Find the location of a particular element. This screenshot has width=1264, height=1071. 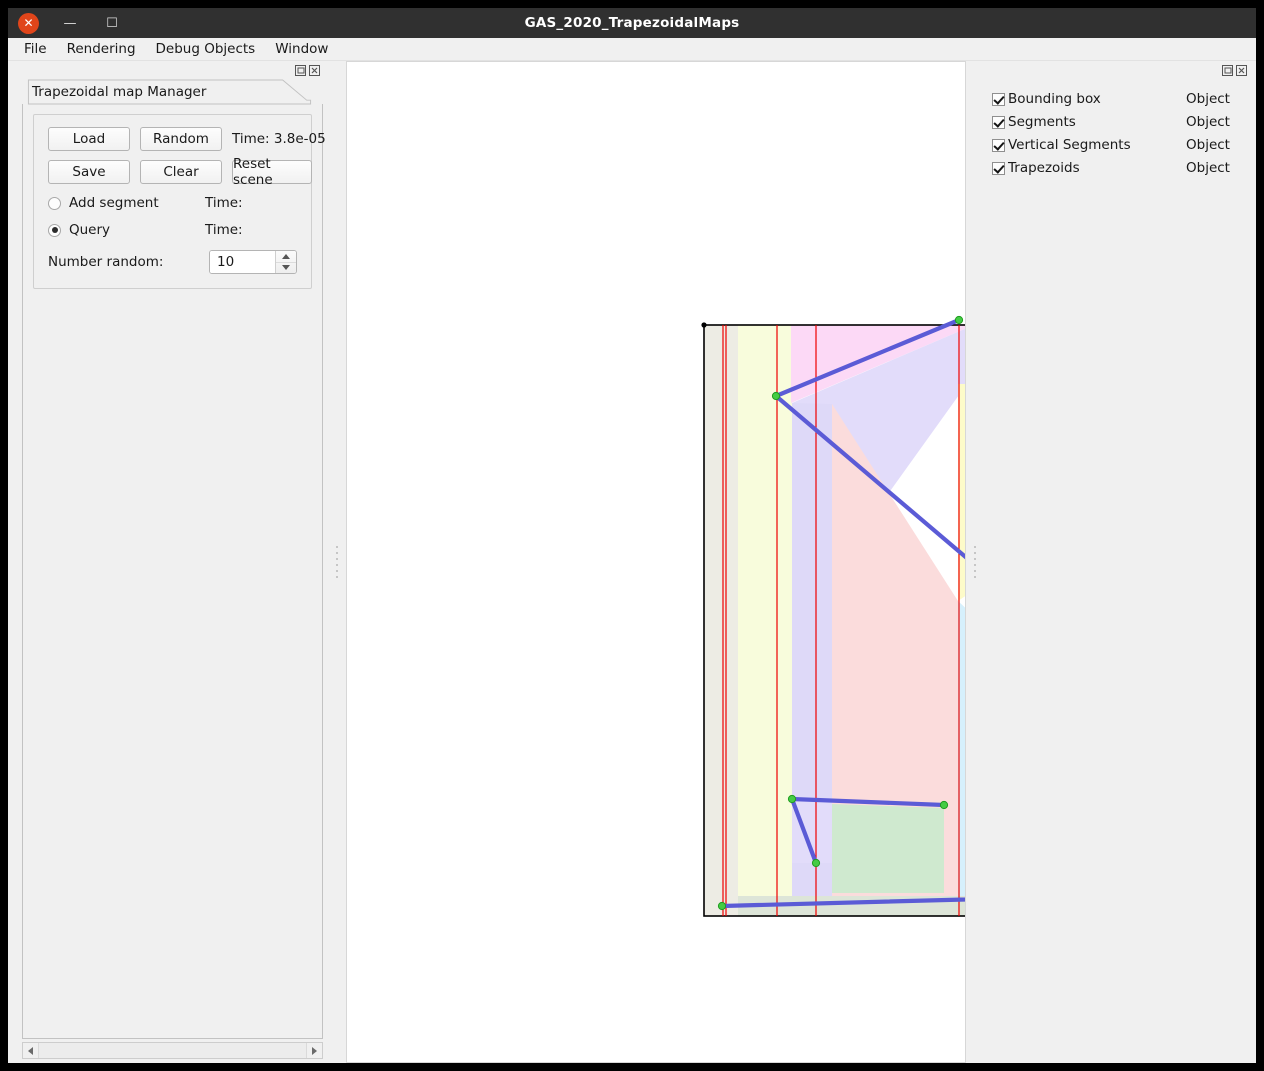

add-segment-time-label: Time: is located at coordinates (224, 203).